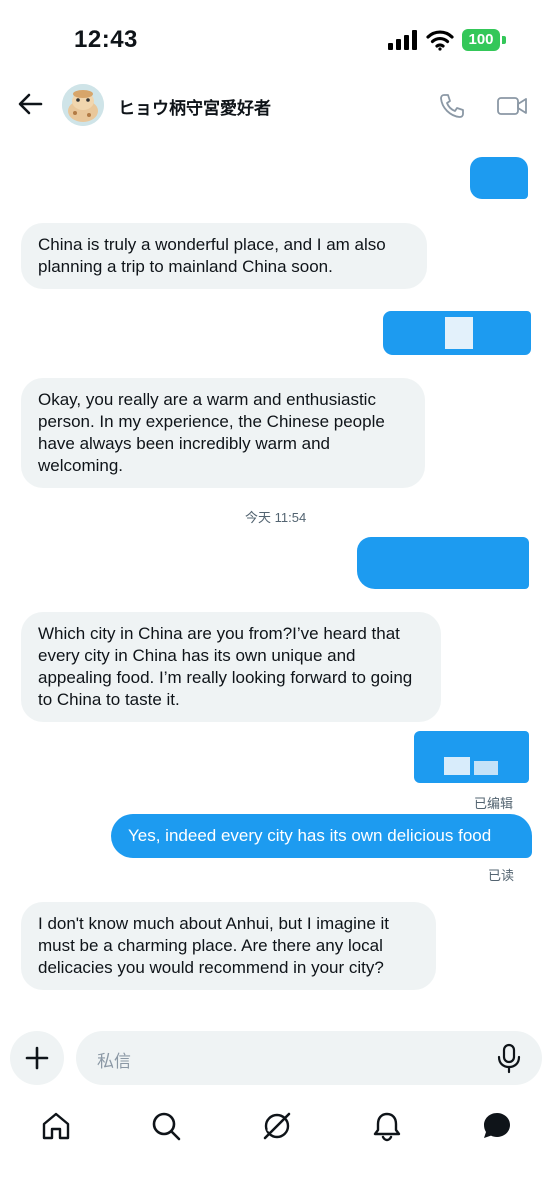 The height and width of the screenshot is (1200, 553). What do you see at coordinates (501, 875) in the screenshot?
I see `read-receipt: 已读` at bounding box center [501, 875].